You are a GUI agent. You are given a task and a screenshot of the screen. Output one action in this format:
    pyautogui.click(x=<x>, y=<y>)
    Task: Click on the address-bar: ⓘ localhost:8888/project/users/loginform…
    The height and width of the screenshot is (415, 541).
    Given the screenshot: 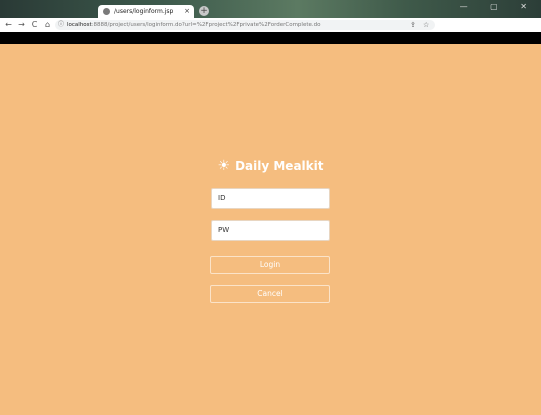 What is the action you would take?
    pyautogui.click(x=245, y=25)
    